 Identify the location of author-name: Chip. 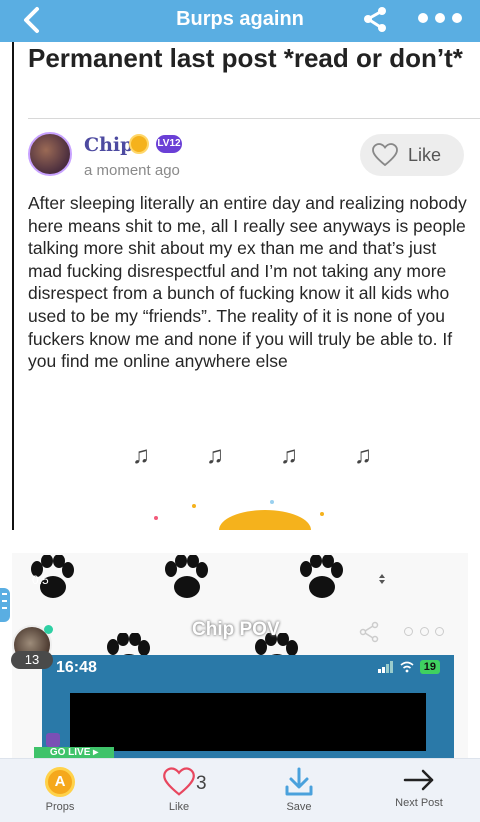
(108, 145).